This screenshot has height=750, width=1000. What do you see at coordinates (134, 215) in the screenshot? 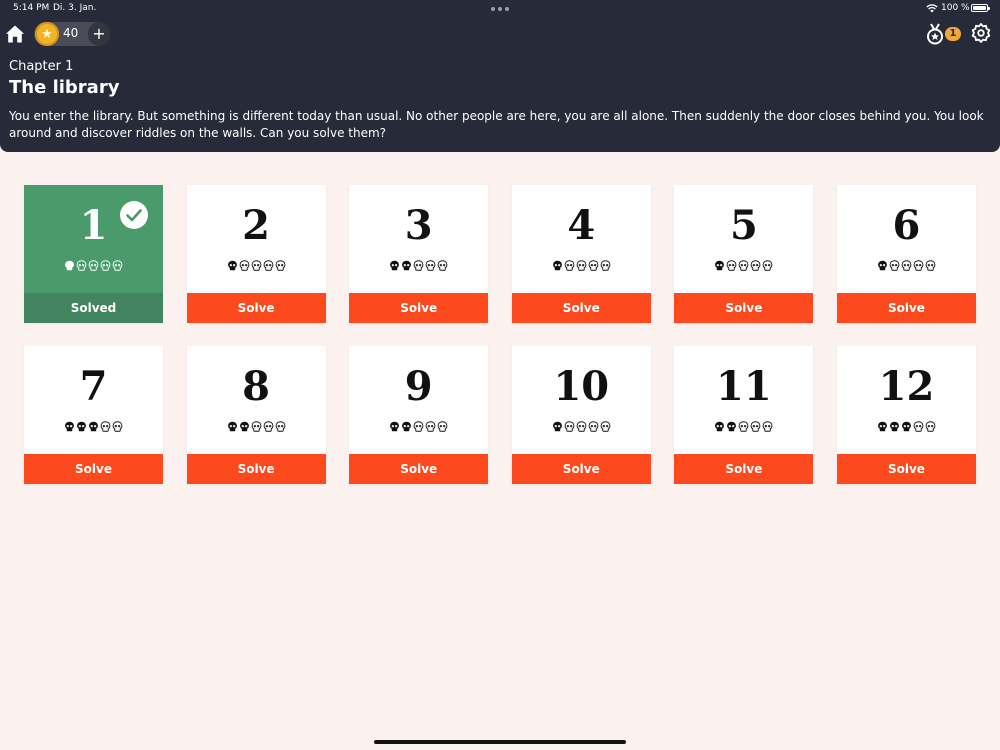
I see `checkmark-icon` at bounding box center [134, 215].